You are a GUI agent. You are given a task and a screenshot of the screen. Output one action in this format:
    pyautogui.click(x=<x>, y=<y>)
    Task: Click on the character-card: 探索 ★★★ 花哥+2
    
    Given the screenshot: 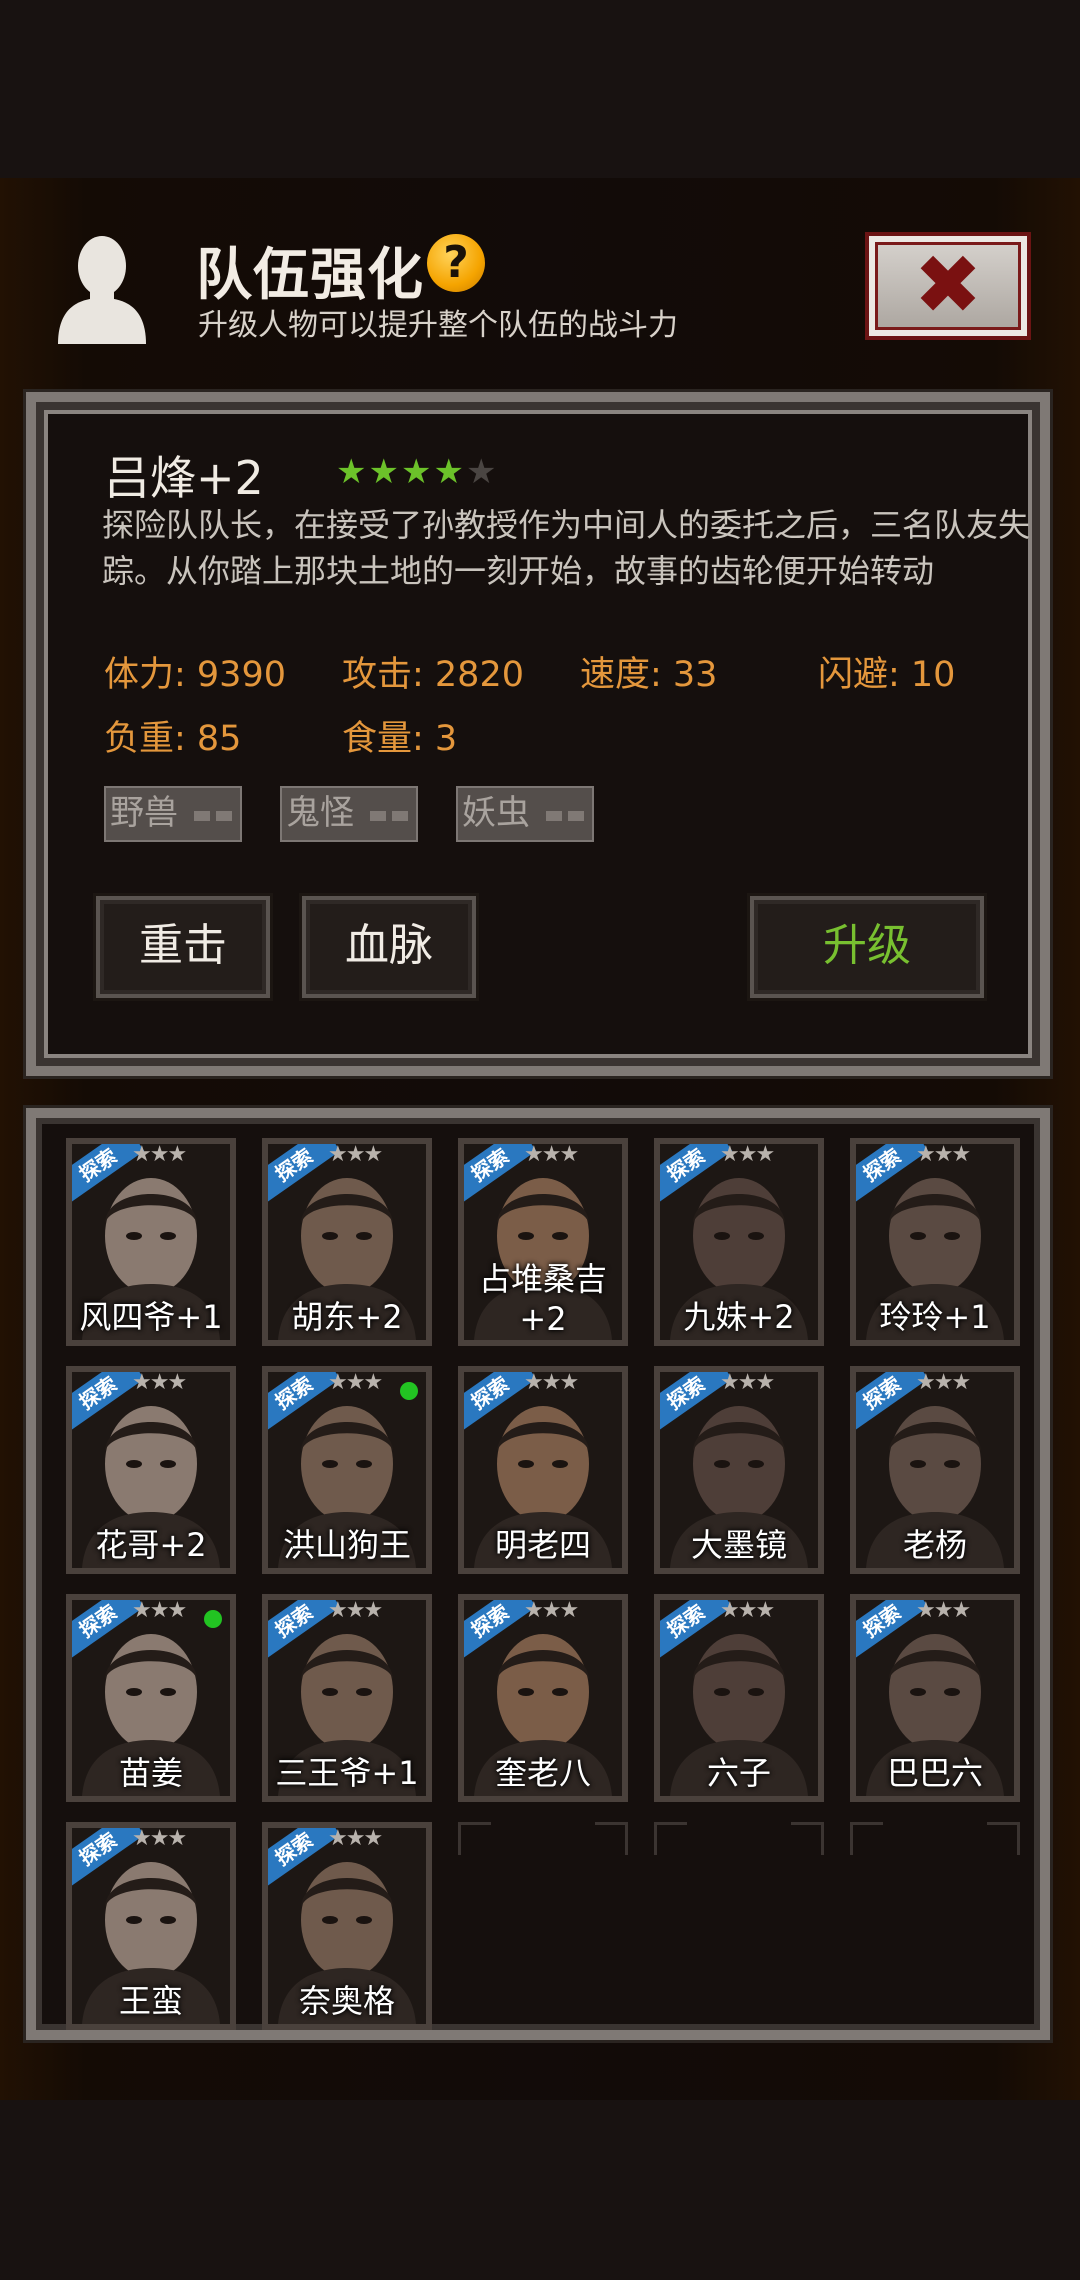 What is the action you would take?
    pyautogui.click(x=151, y=1470)
    